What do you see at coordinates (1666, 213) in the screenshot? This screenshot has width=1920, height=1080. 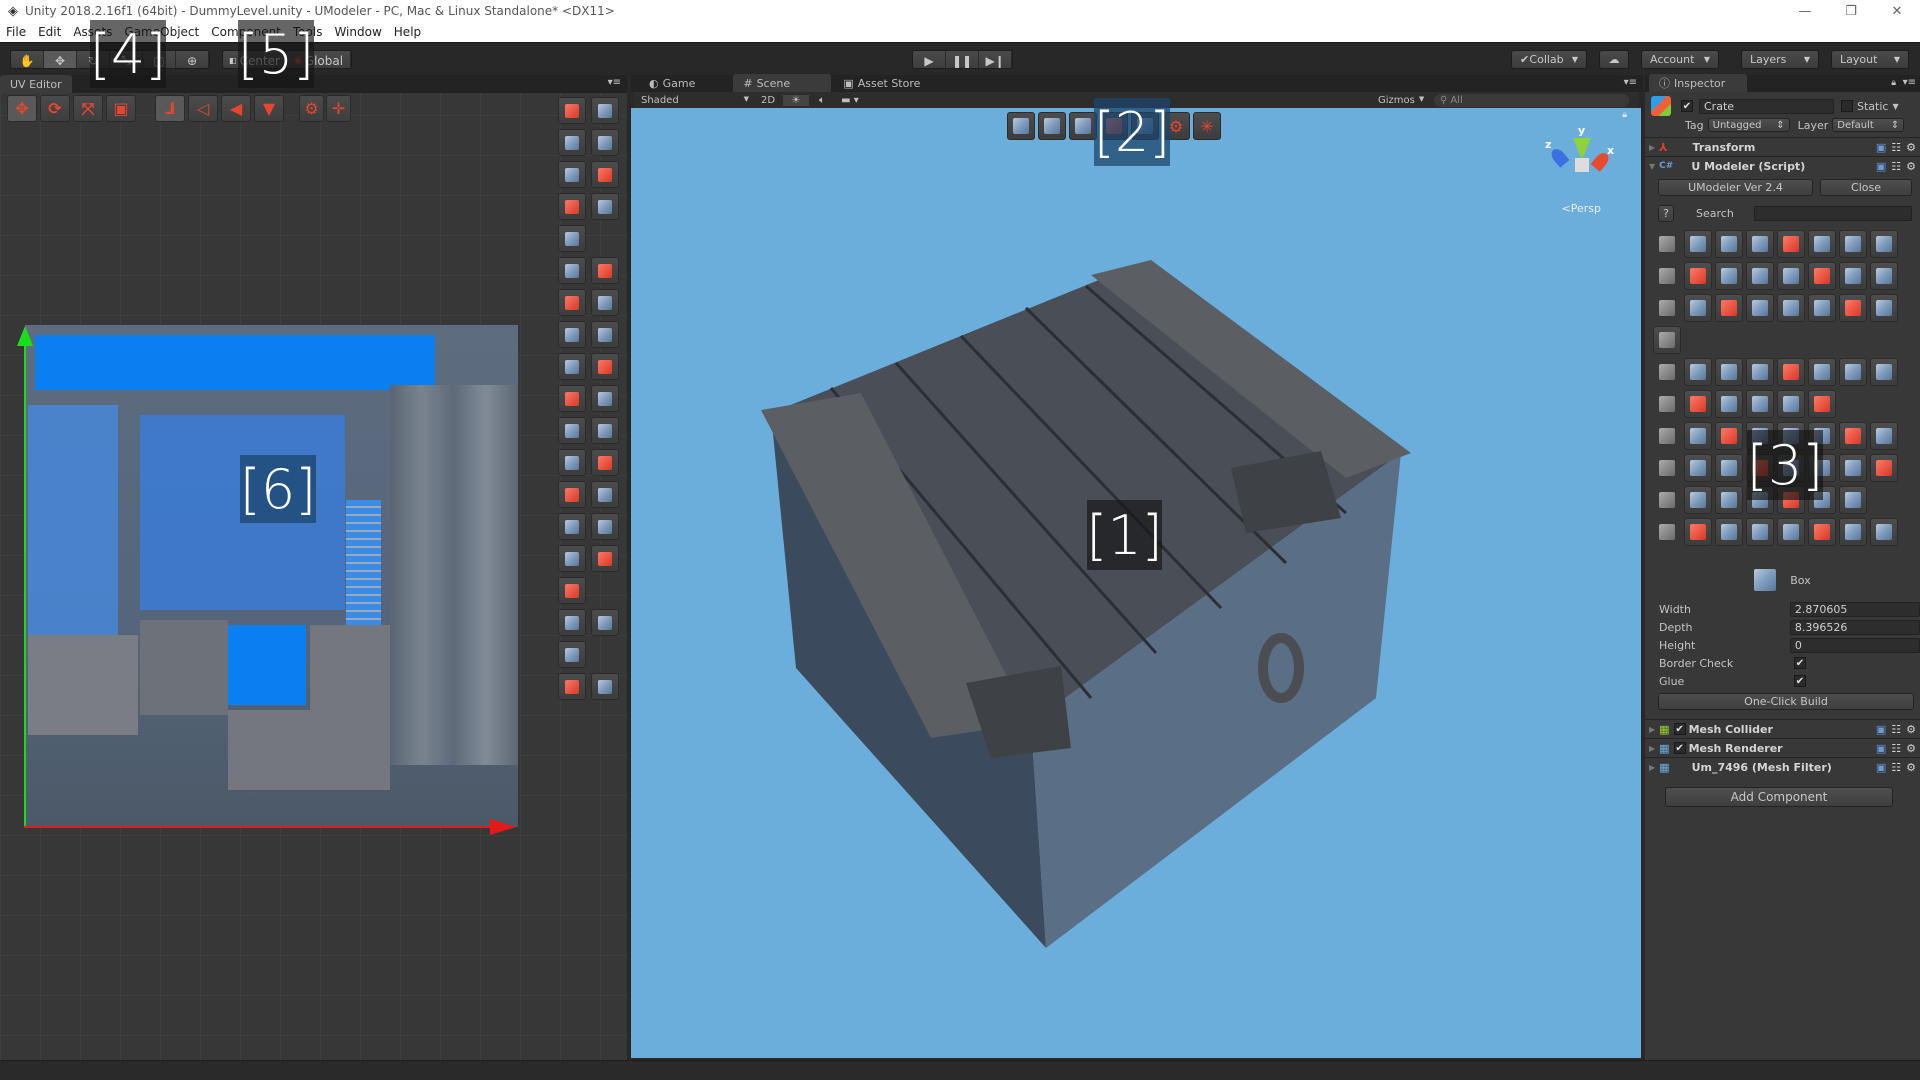 I see `help-button: ?` at bounding box center [1666, 213].